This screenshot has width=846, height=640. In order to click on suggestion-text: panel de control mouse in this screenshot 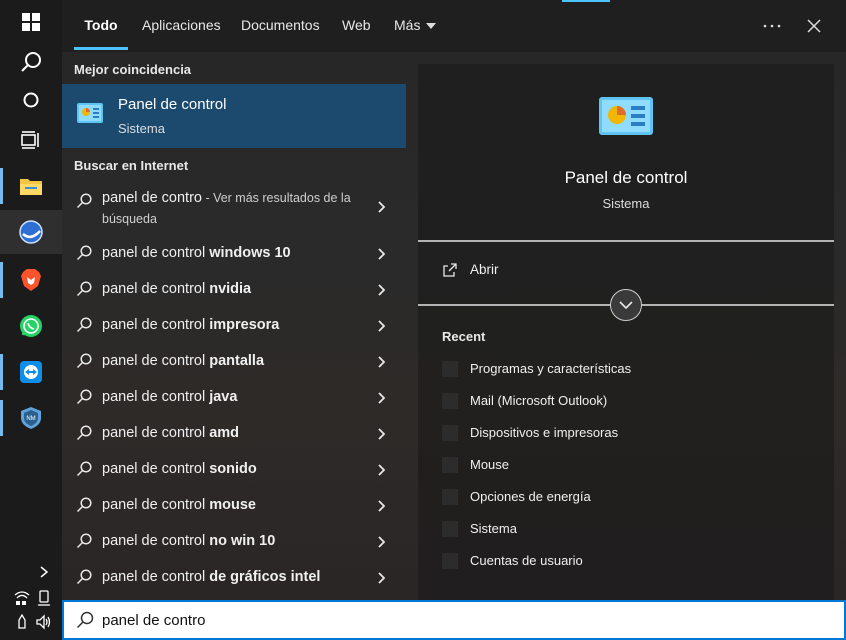, I will do `click(179, 505)`.